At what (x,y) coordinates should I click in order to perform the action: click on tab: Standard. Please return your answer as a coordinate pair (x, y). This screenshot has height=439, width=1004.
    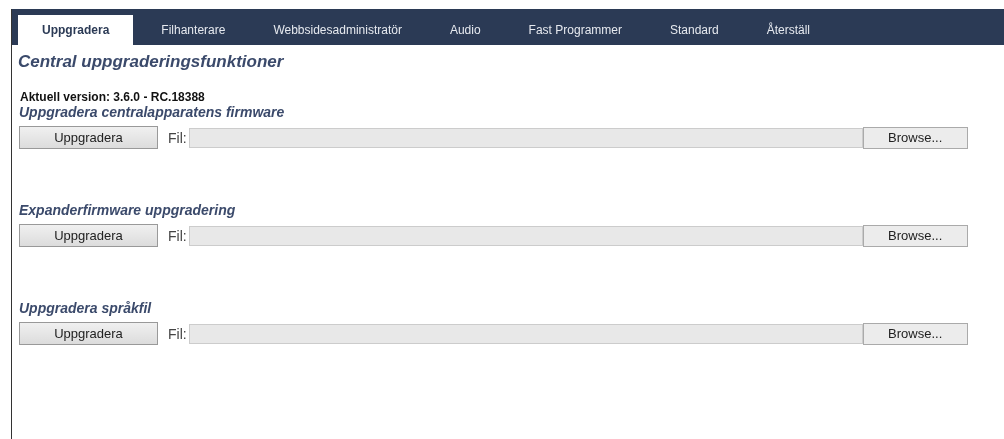
    Looking at the image, I should click on (694, 30).